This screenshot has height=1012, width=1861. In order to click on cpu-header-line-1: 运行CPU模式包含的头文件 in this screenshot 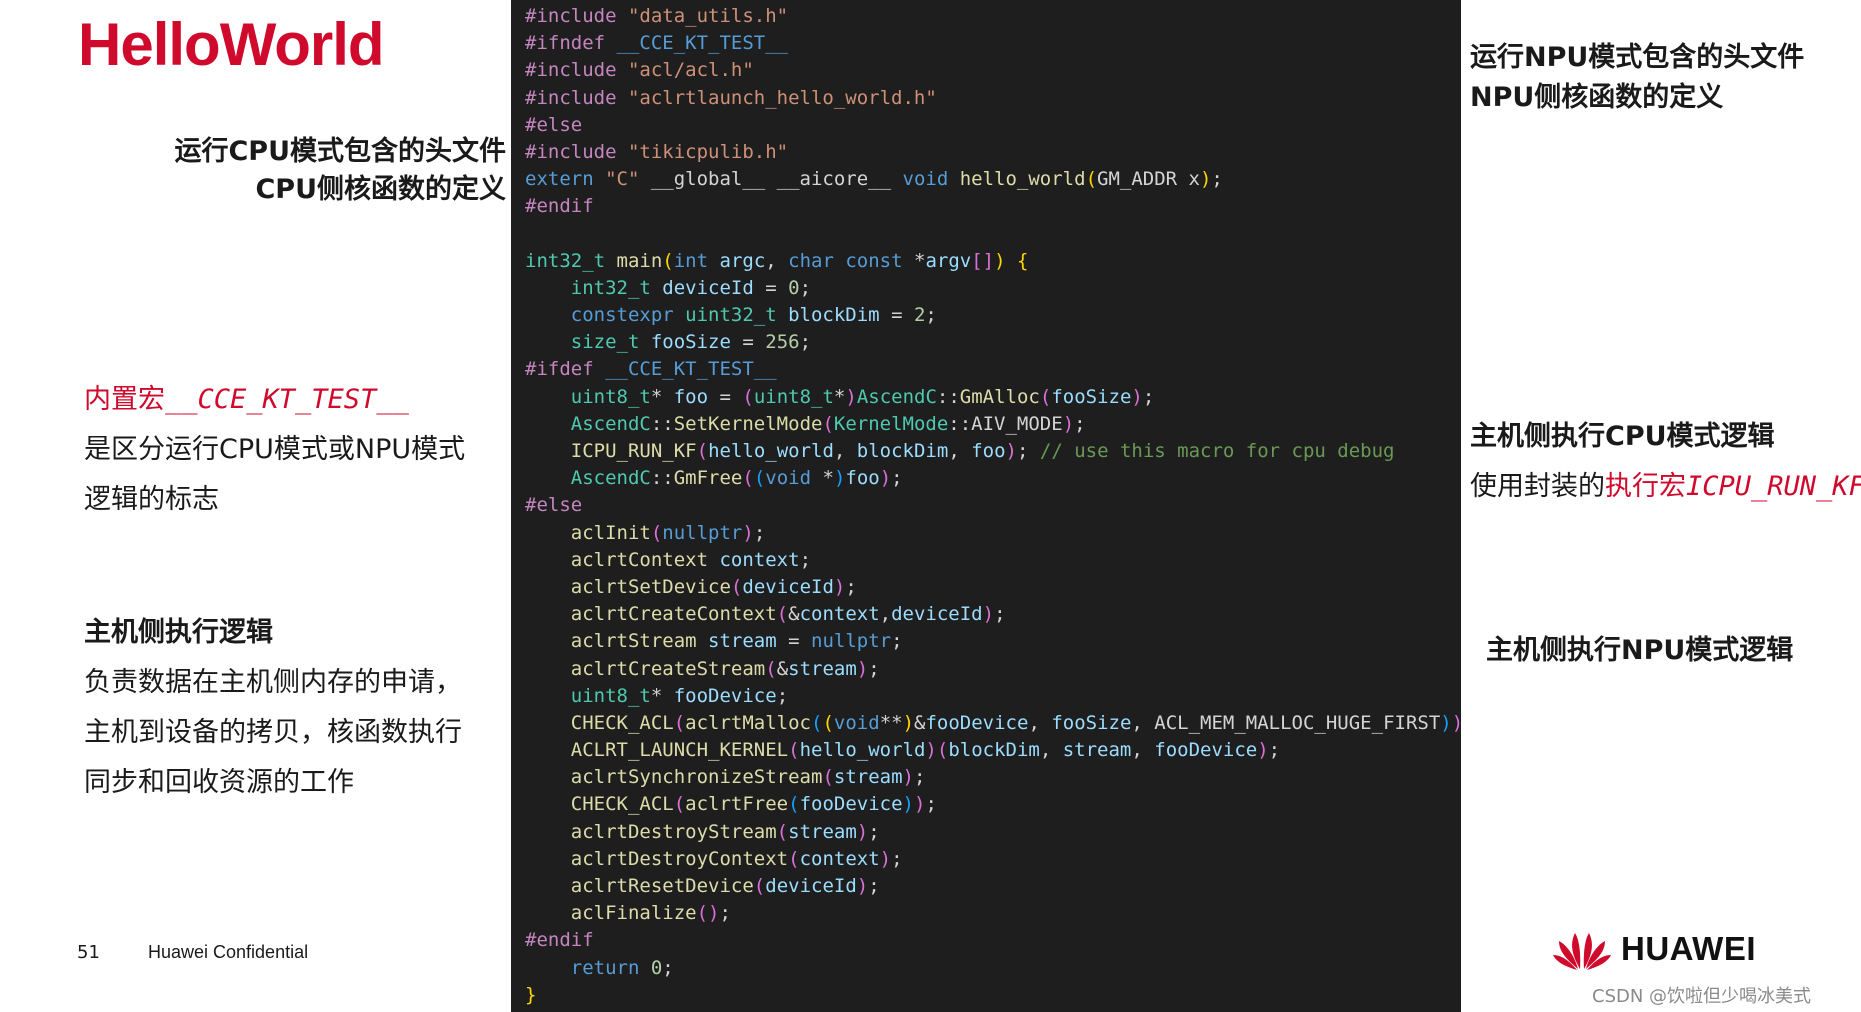, I will do `click(340, 151)`.